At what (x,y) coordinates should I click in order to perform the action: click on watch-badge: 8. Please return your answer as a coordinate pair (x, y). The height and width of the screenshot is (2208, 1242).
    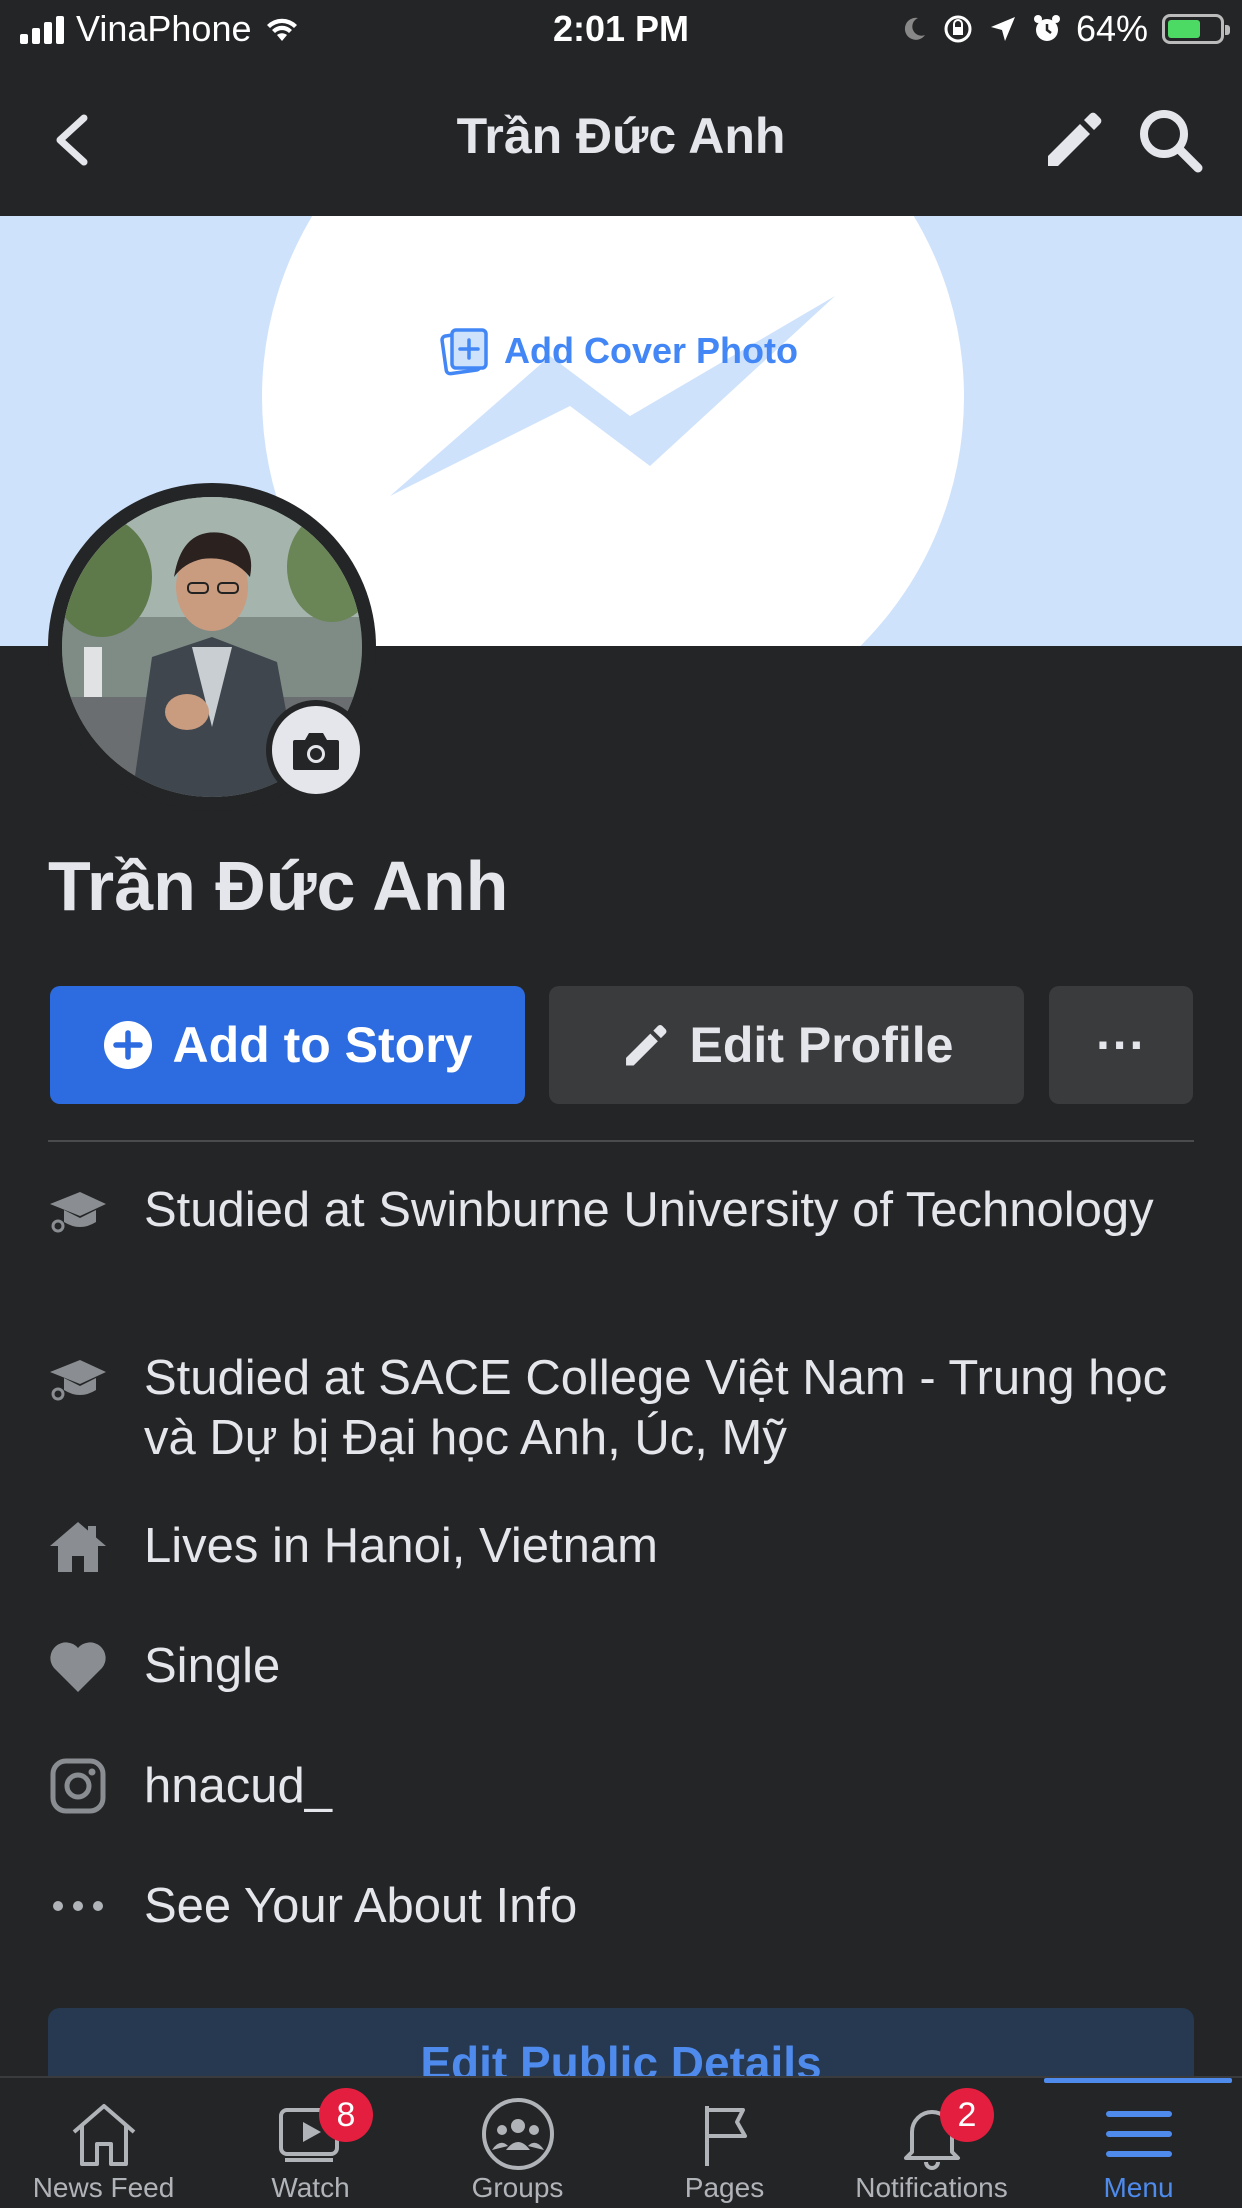
    Looking at the image, I should click on (346, 2115).